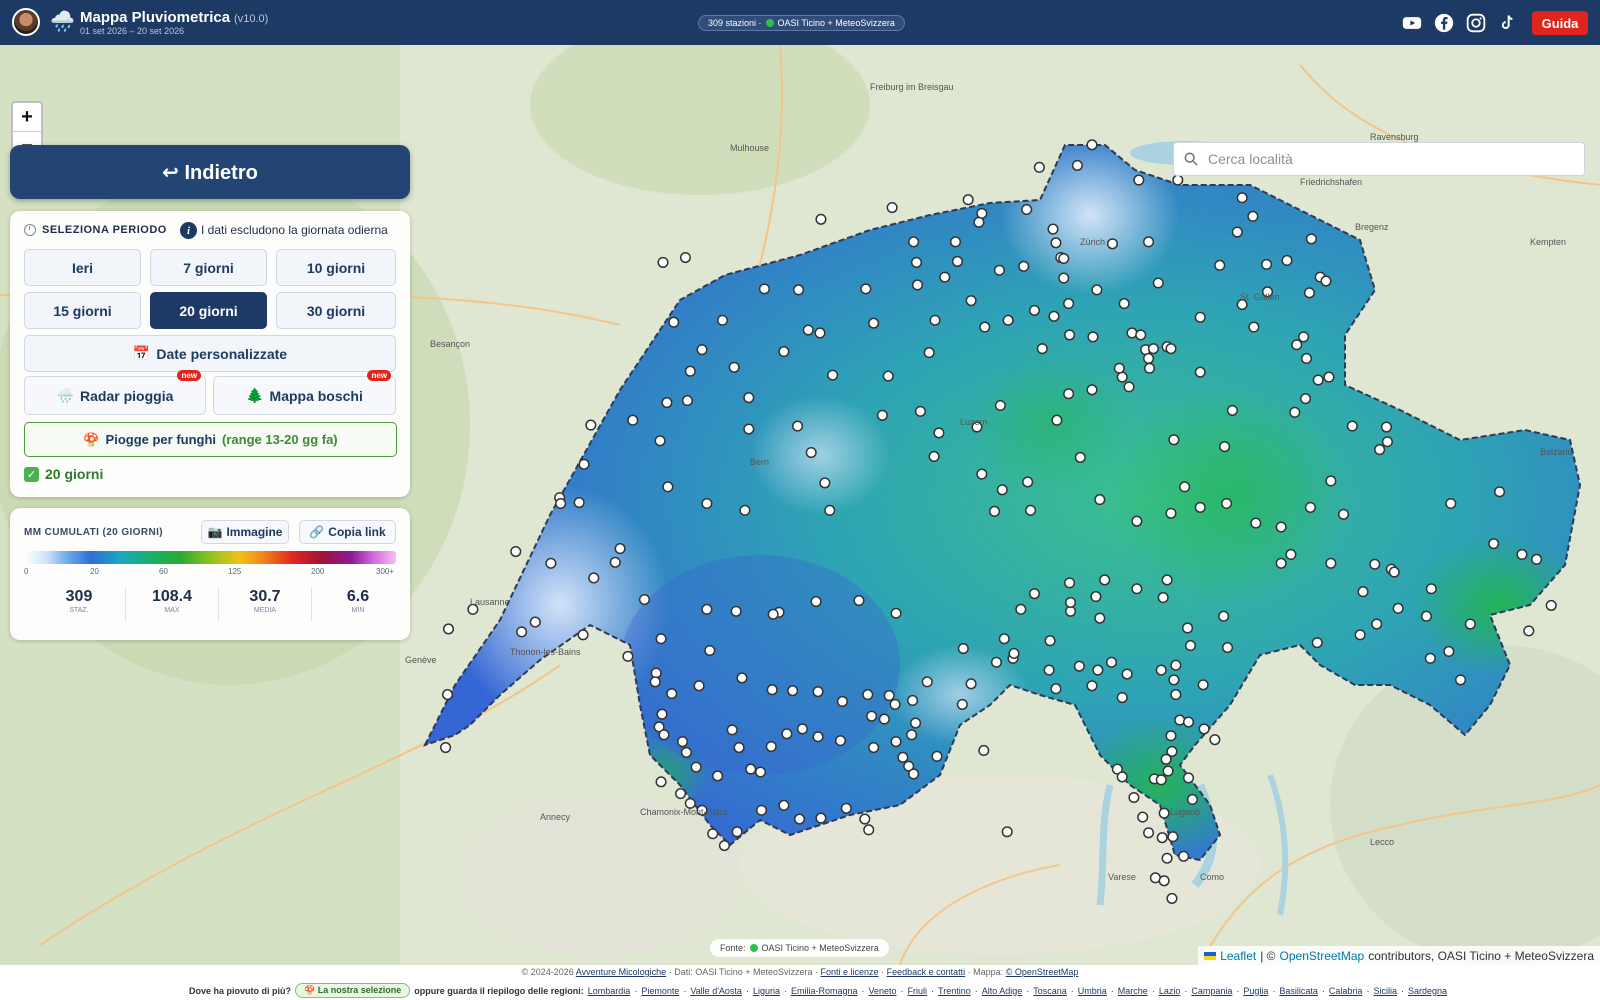 Image resolution: width=1600 pixels, height=1000 pixels. I want to click on period-button-ieri: Ieri, so click(82, 267).